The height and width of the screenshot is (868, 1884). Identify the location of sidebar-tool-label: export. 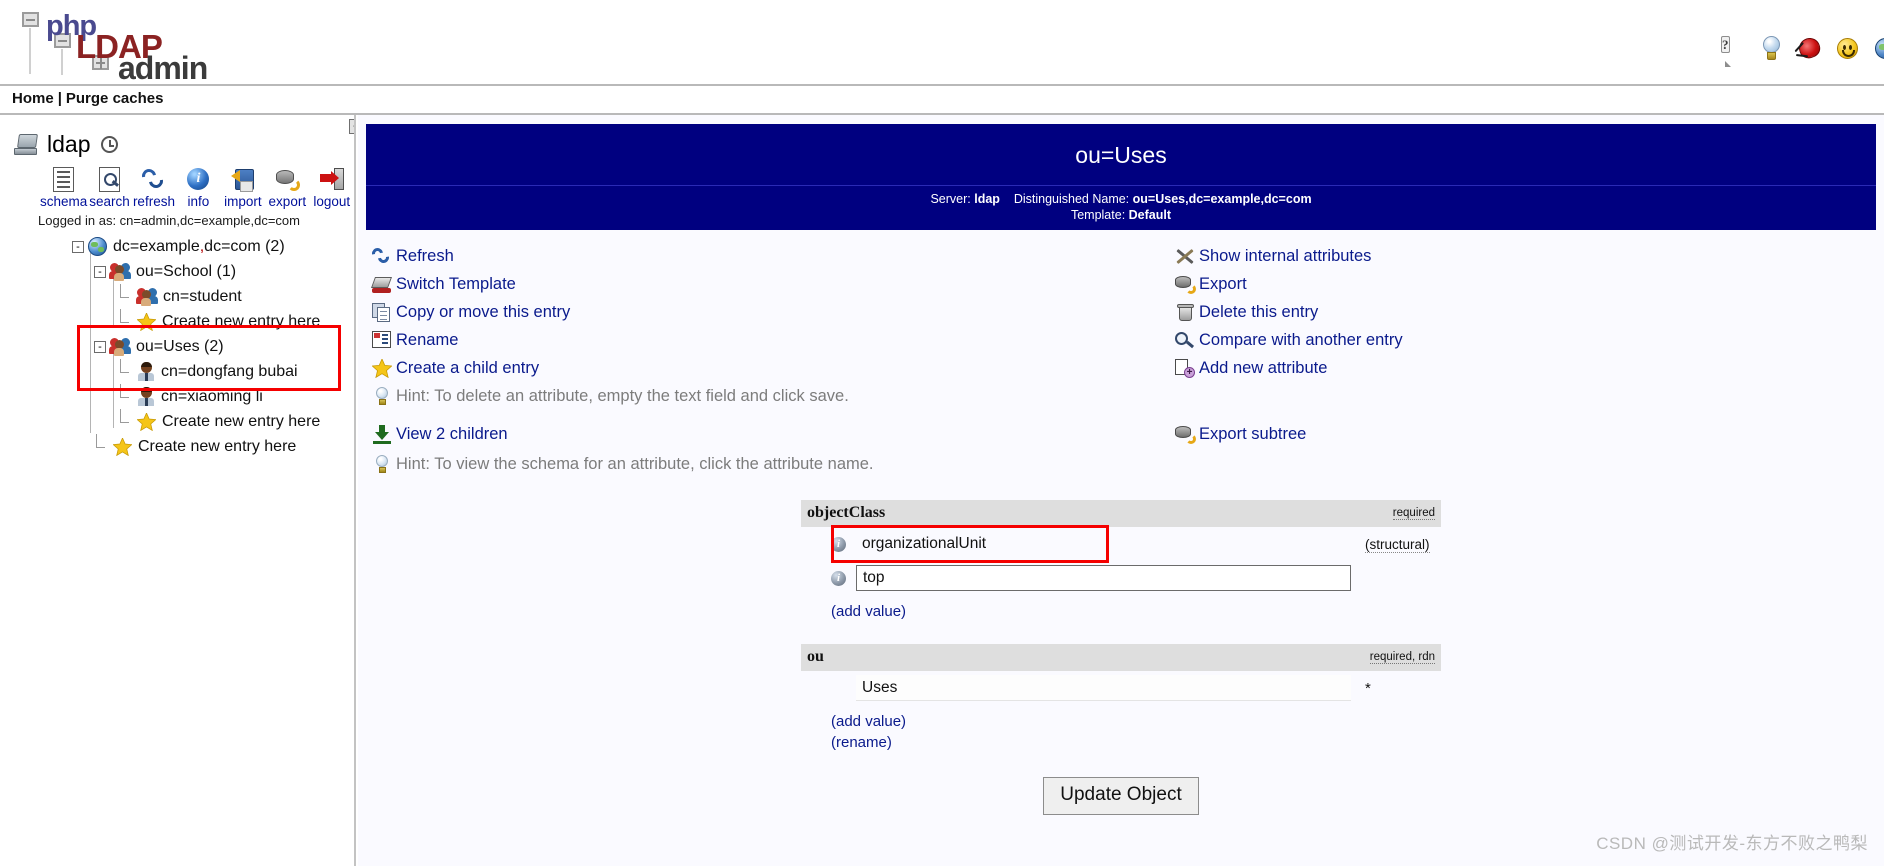
(287, 201).